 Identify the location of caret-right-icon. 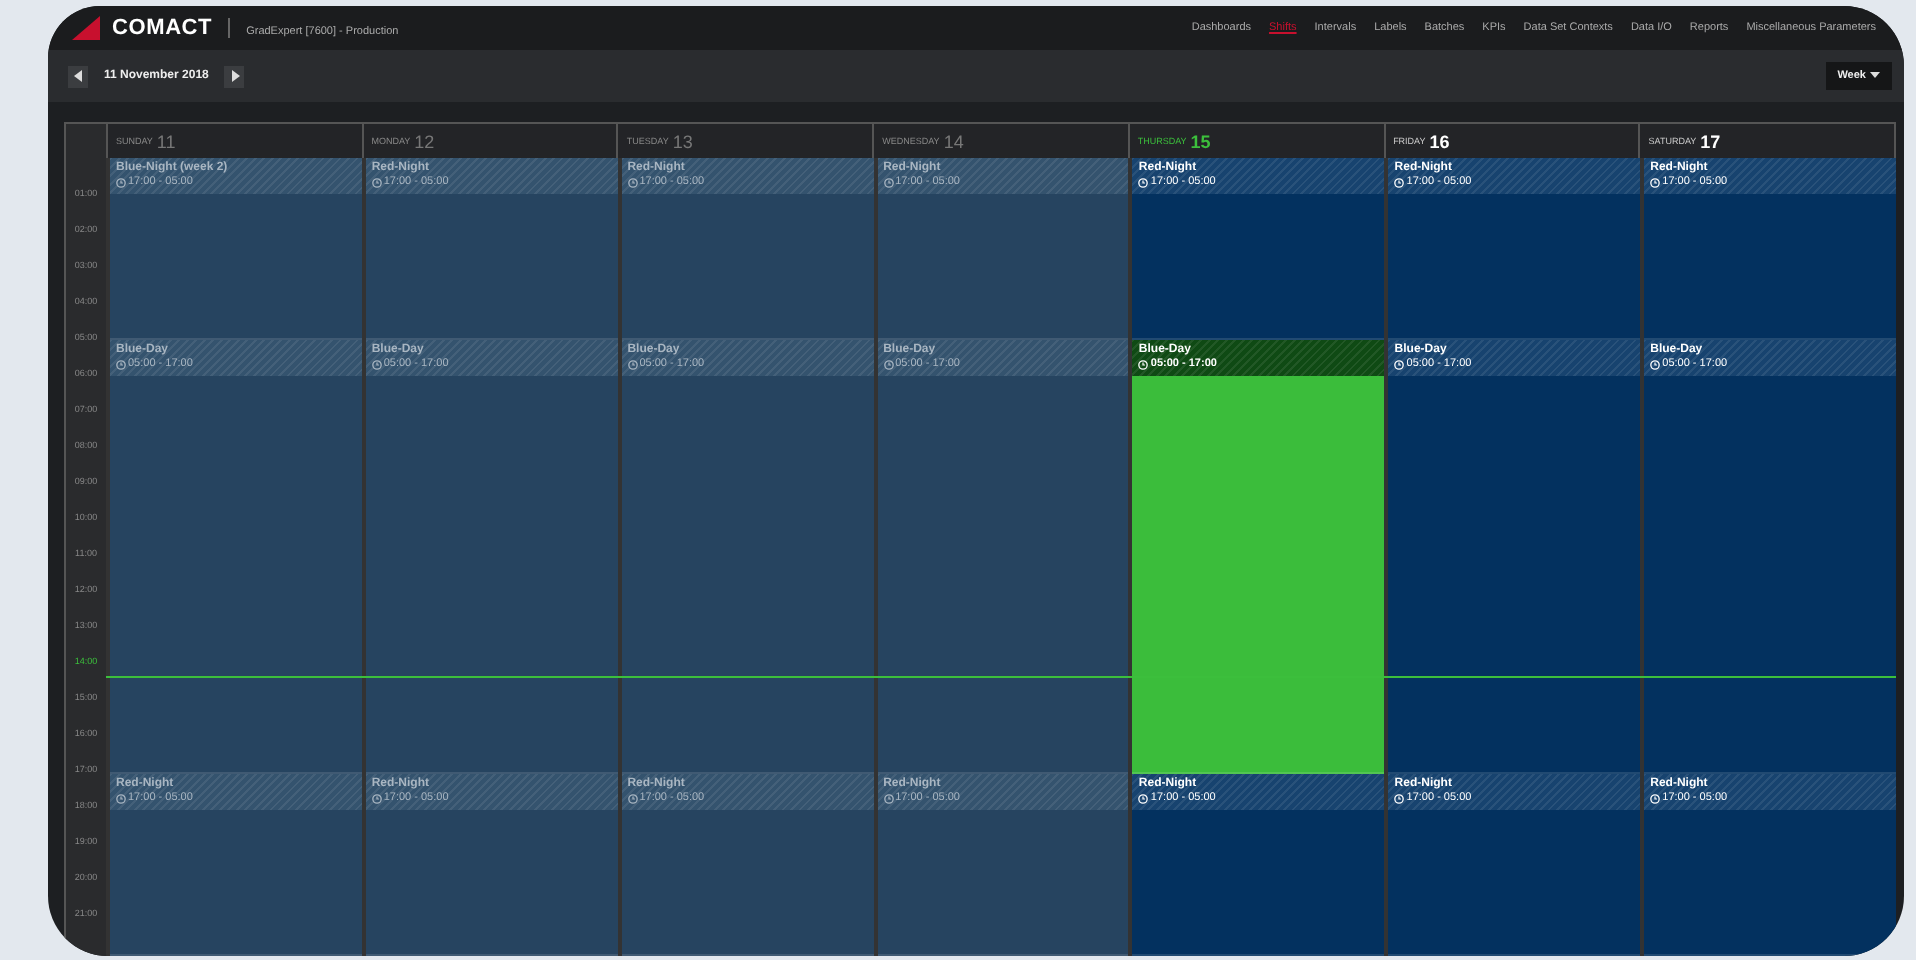
(234, 76).